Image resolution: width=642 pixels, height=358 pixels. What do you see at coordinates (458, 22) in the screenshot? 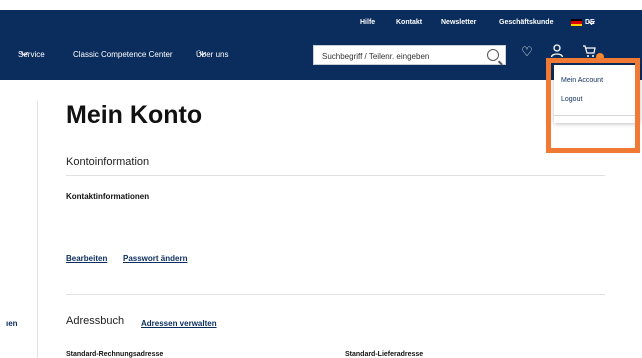
I see `newsletter-link: Newsletter` at bounding box center [458, 22].